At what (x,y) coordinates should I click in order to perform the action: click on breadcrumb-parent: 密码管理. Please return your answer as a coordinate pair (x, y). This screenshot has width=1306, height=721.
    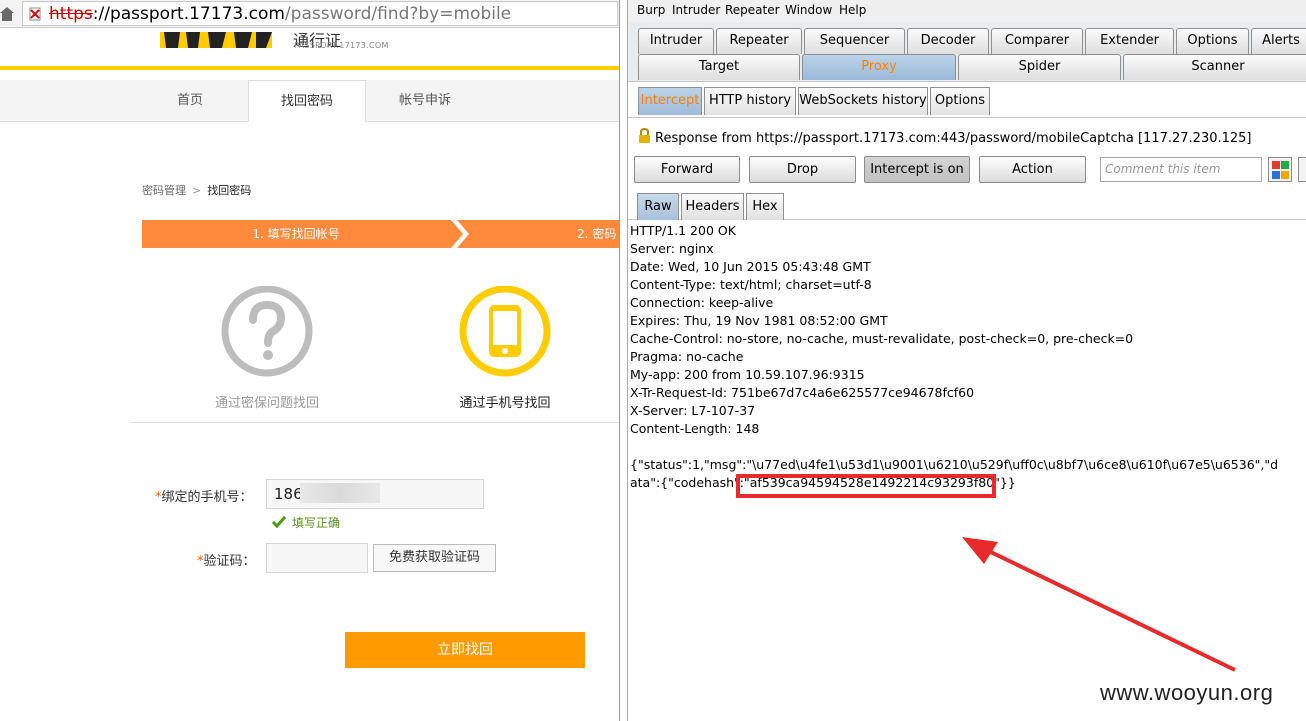
    Looking at the image, I should click on (164, 190).